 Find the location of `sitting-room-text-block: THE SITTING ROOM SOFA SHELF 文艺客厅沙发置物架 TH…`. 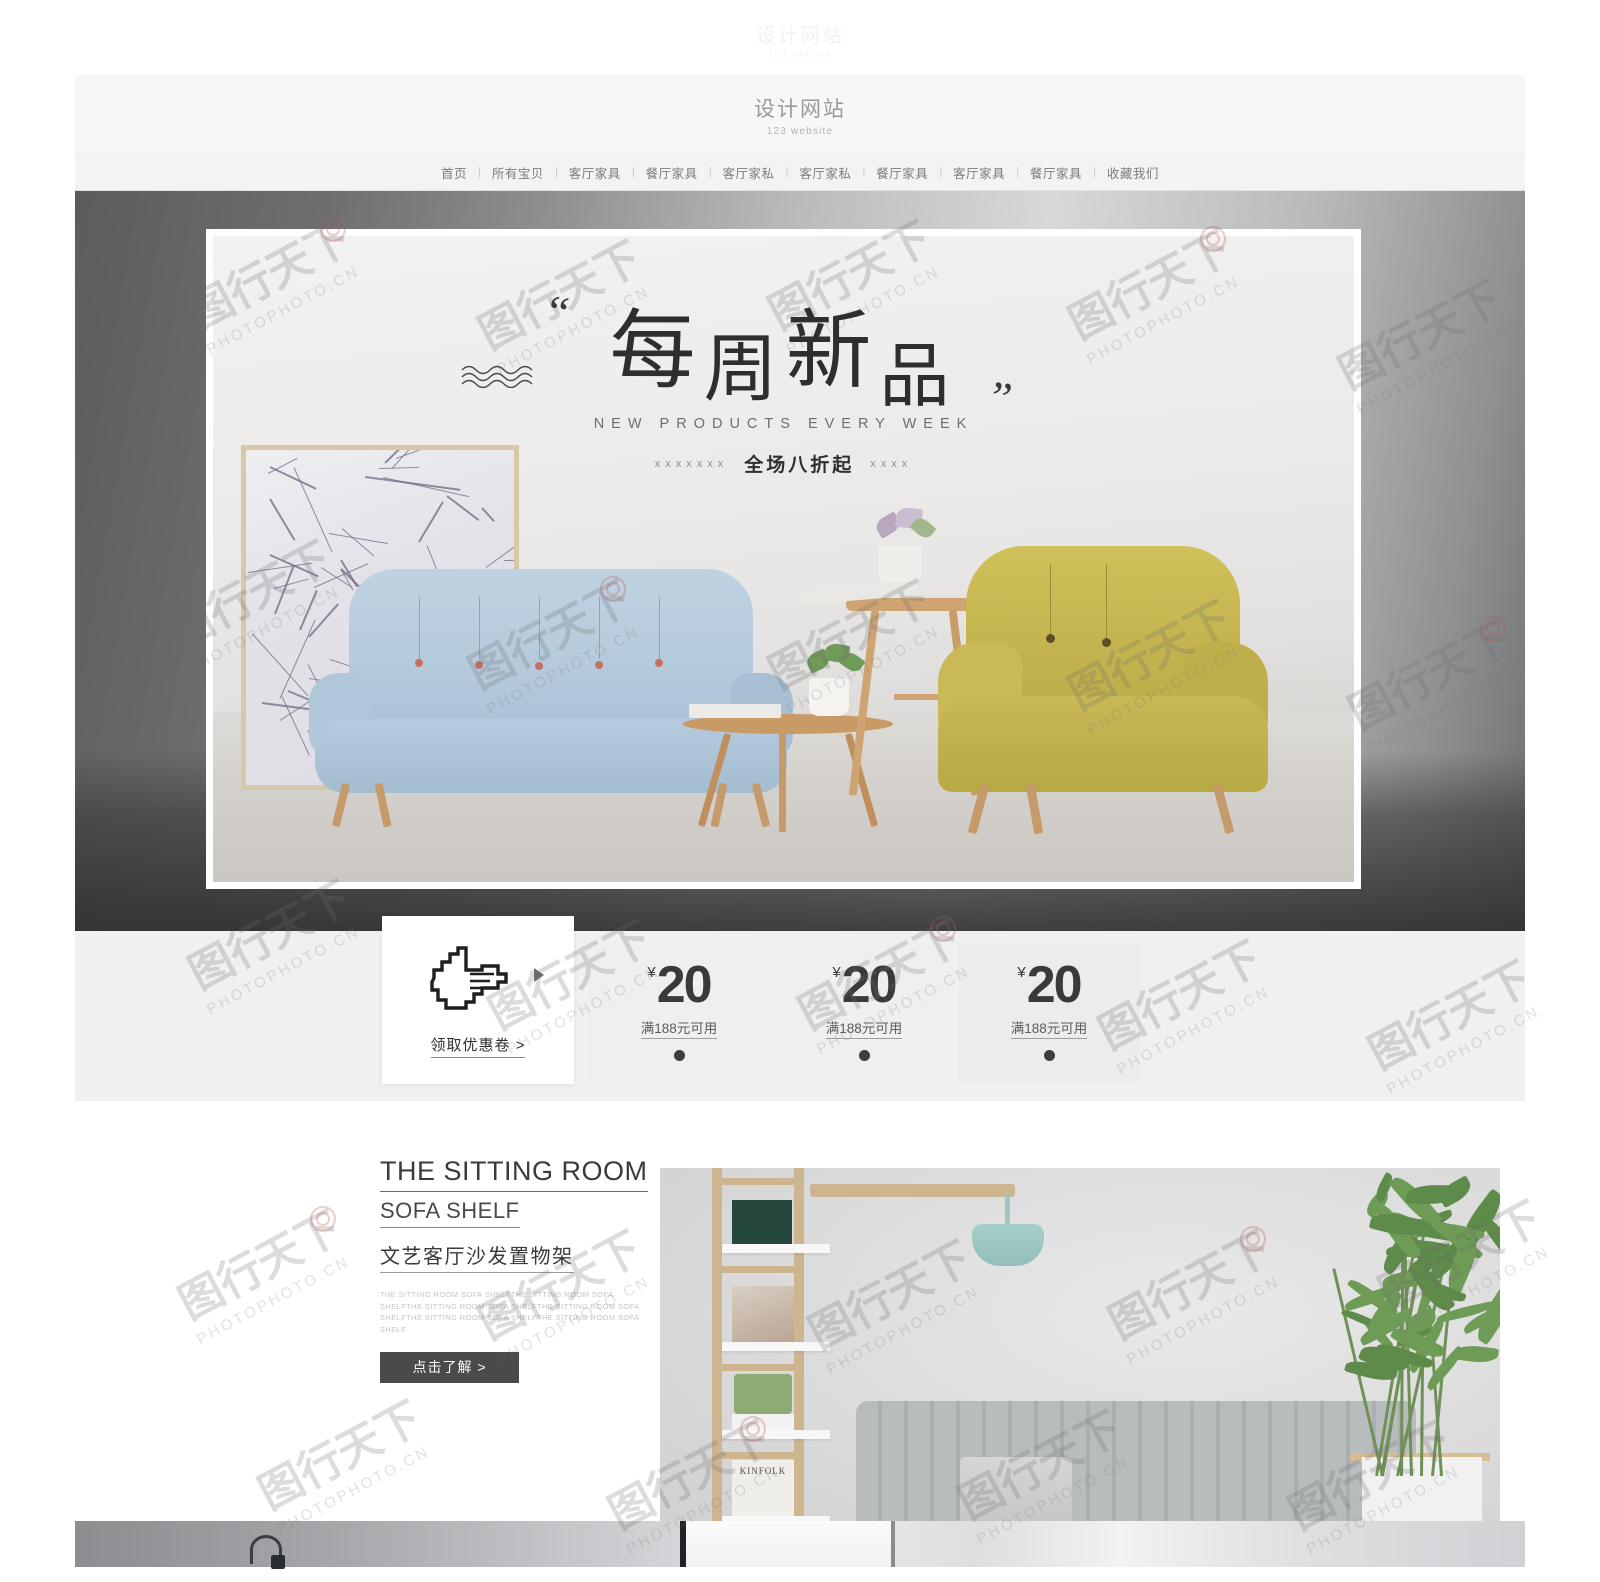

sitting-room-text-block: THE SITTING ROOM SOFA SHELF 文艺客厅沙发置物架 TH… is located at coordinates (530, 1269).